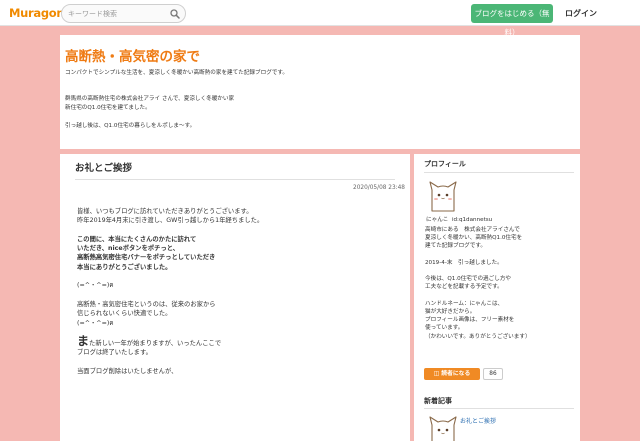 This screenshot has width=640, height=441. I want to click on search-input, so click(114, 13).